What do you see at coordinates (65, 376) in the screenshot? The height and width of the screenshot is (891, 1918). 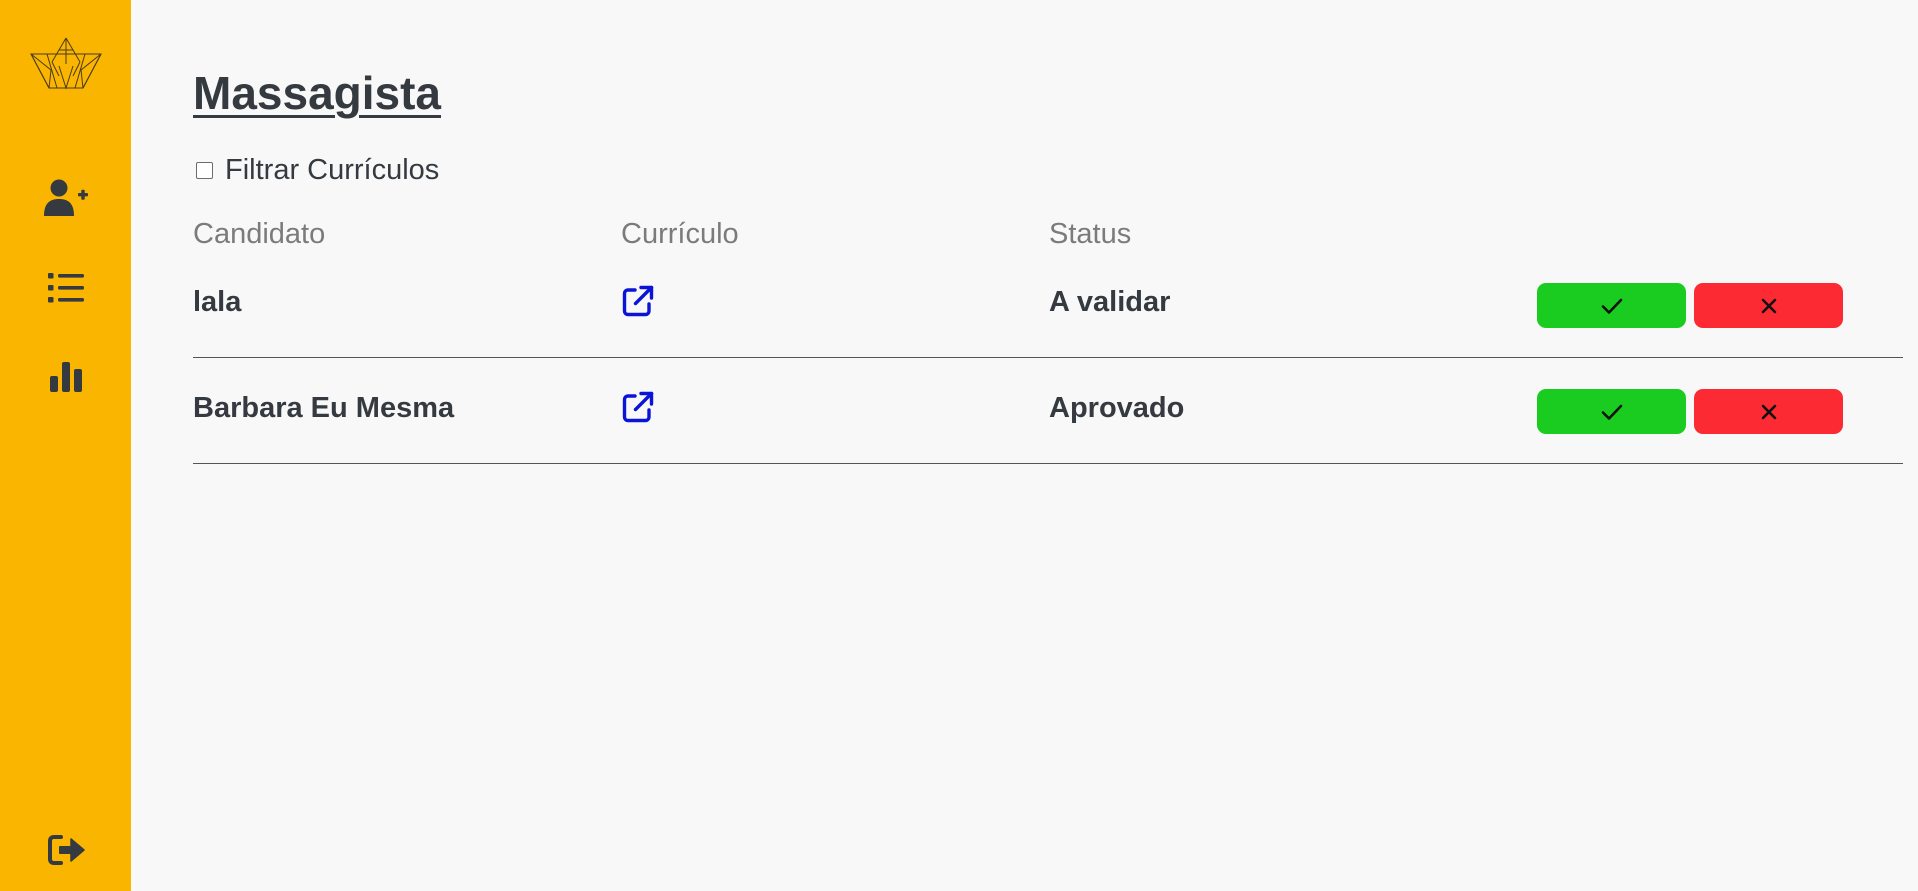 I see `bar-chart-icon` at bounding box center [65, 376].